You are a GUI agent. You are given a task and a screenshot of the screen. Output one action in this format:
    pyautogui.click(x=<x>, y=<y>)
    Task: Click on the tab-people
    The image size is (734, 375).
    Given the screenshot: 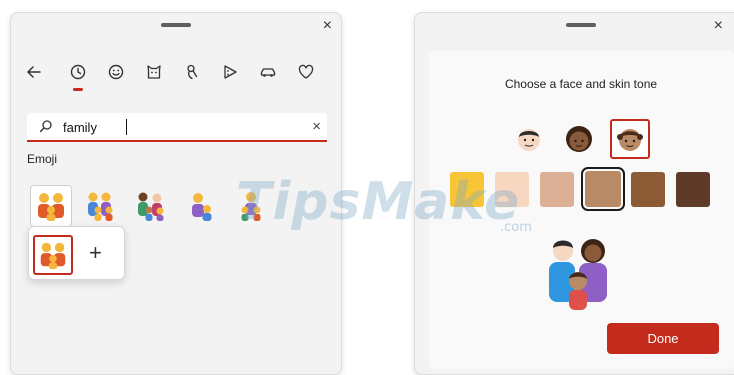 What is the action you would take?
    pyautogui.click(x=192, y=72)
    